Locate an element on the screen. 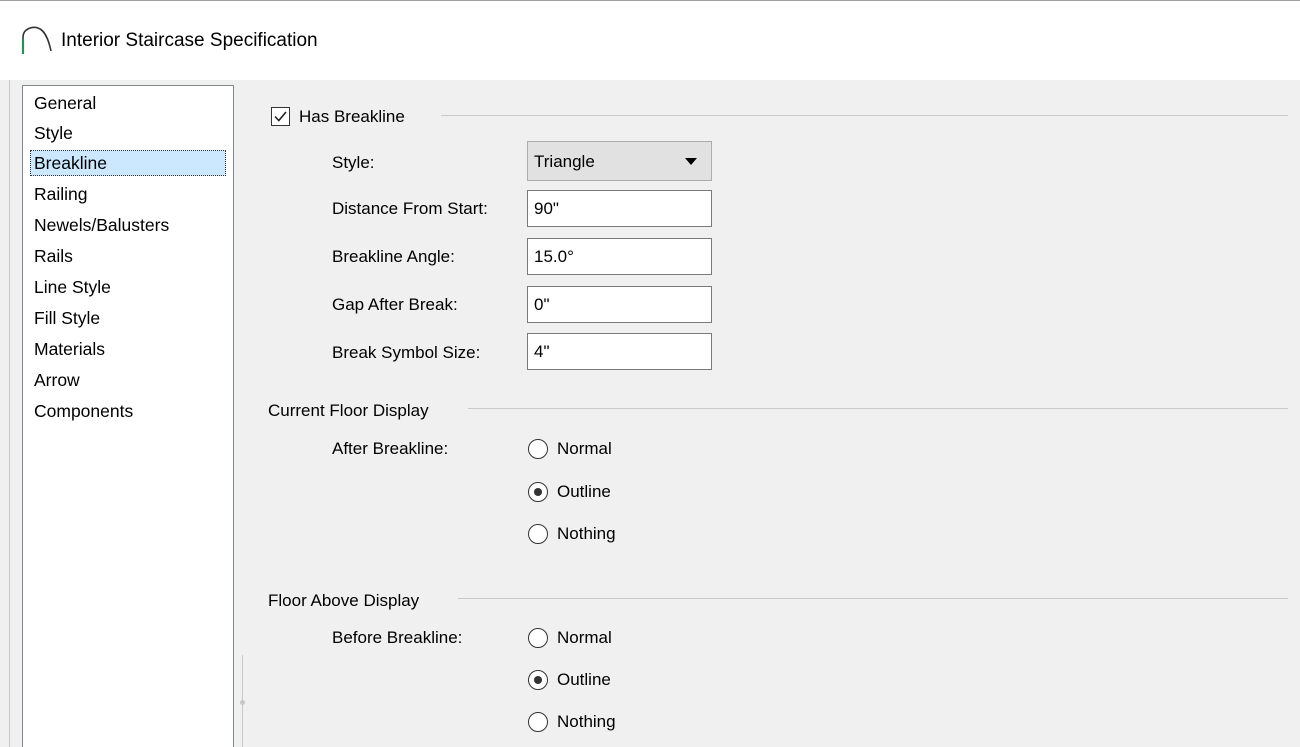 The width and height of the screenshot is (1300, 747). break-symbol-size-label: Break Symbol Size: is located at coordinates (406, 352).